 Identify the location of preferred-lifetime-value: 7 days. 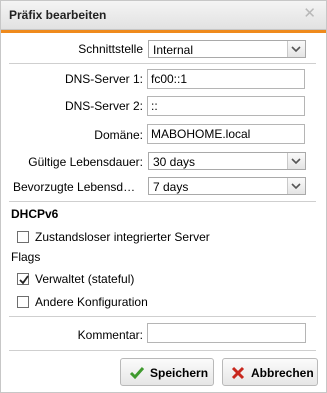
(171, 187).